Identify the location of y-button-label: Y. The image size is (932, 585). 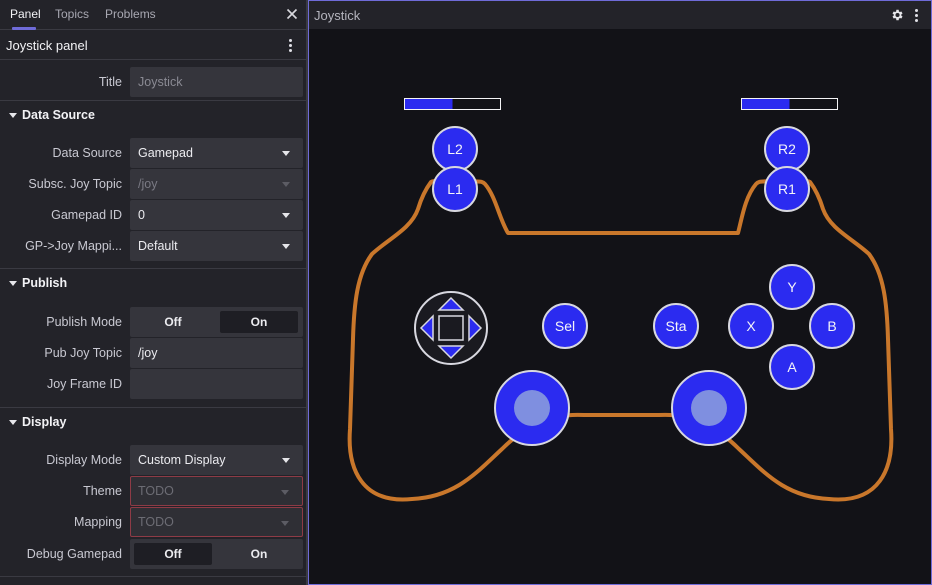
(792, 287).